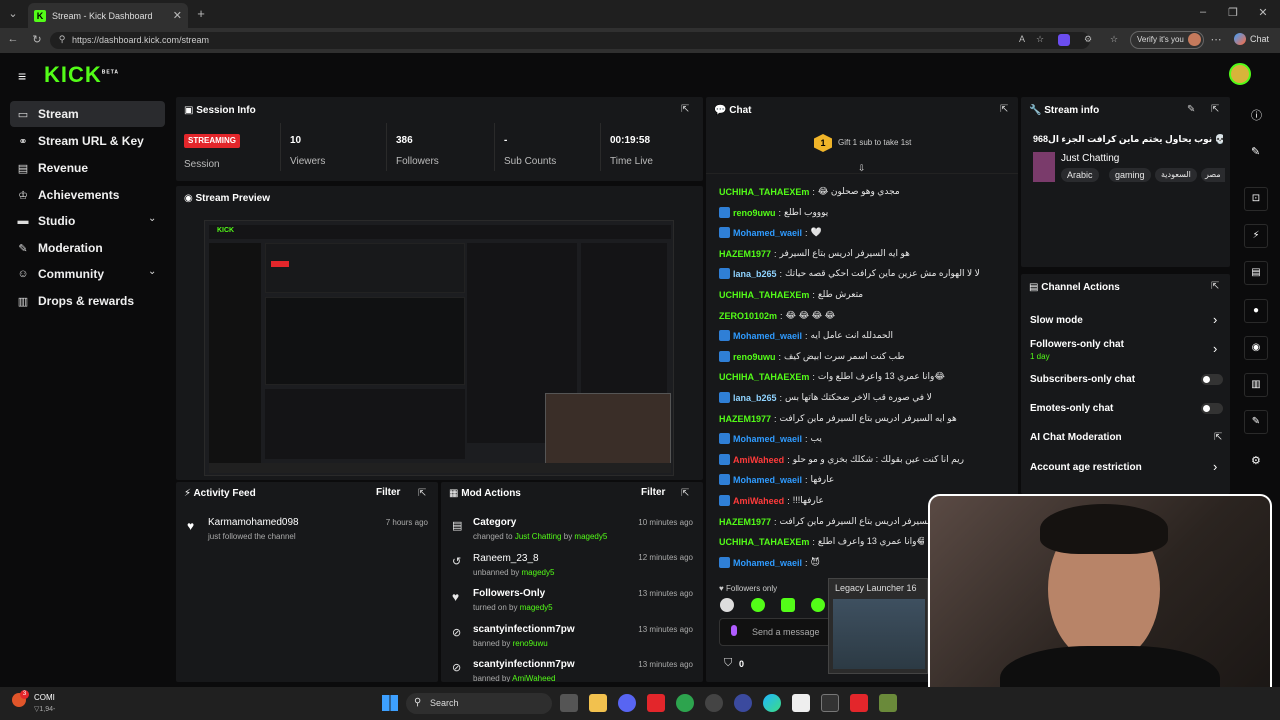 The height and width of the screenshot is (720, 1280). What do you see at coordinates (44, 697) in the screenshot?
I see `weather-label: COMI` at bounding box center [44, 697].